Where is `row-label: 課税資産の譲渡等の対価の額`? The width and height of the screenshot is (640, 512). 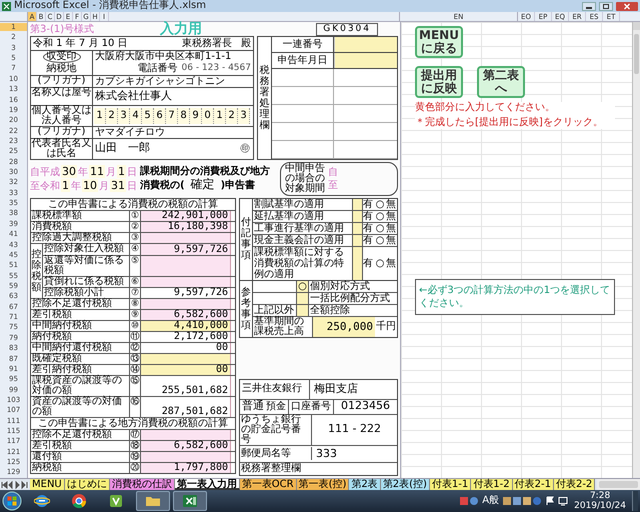
row-label: 課税資産の譲渡等の対価の額 is located at coordinates (80, 386).